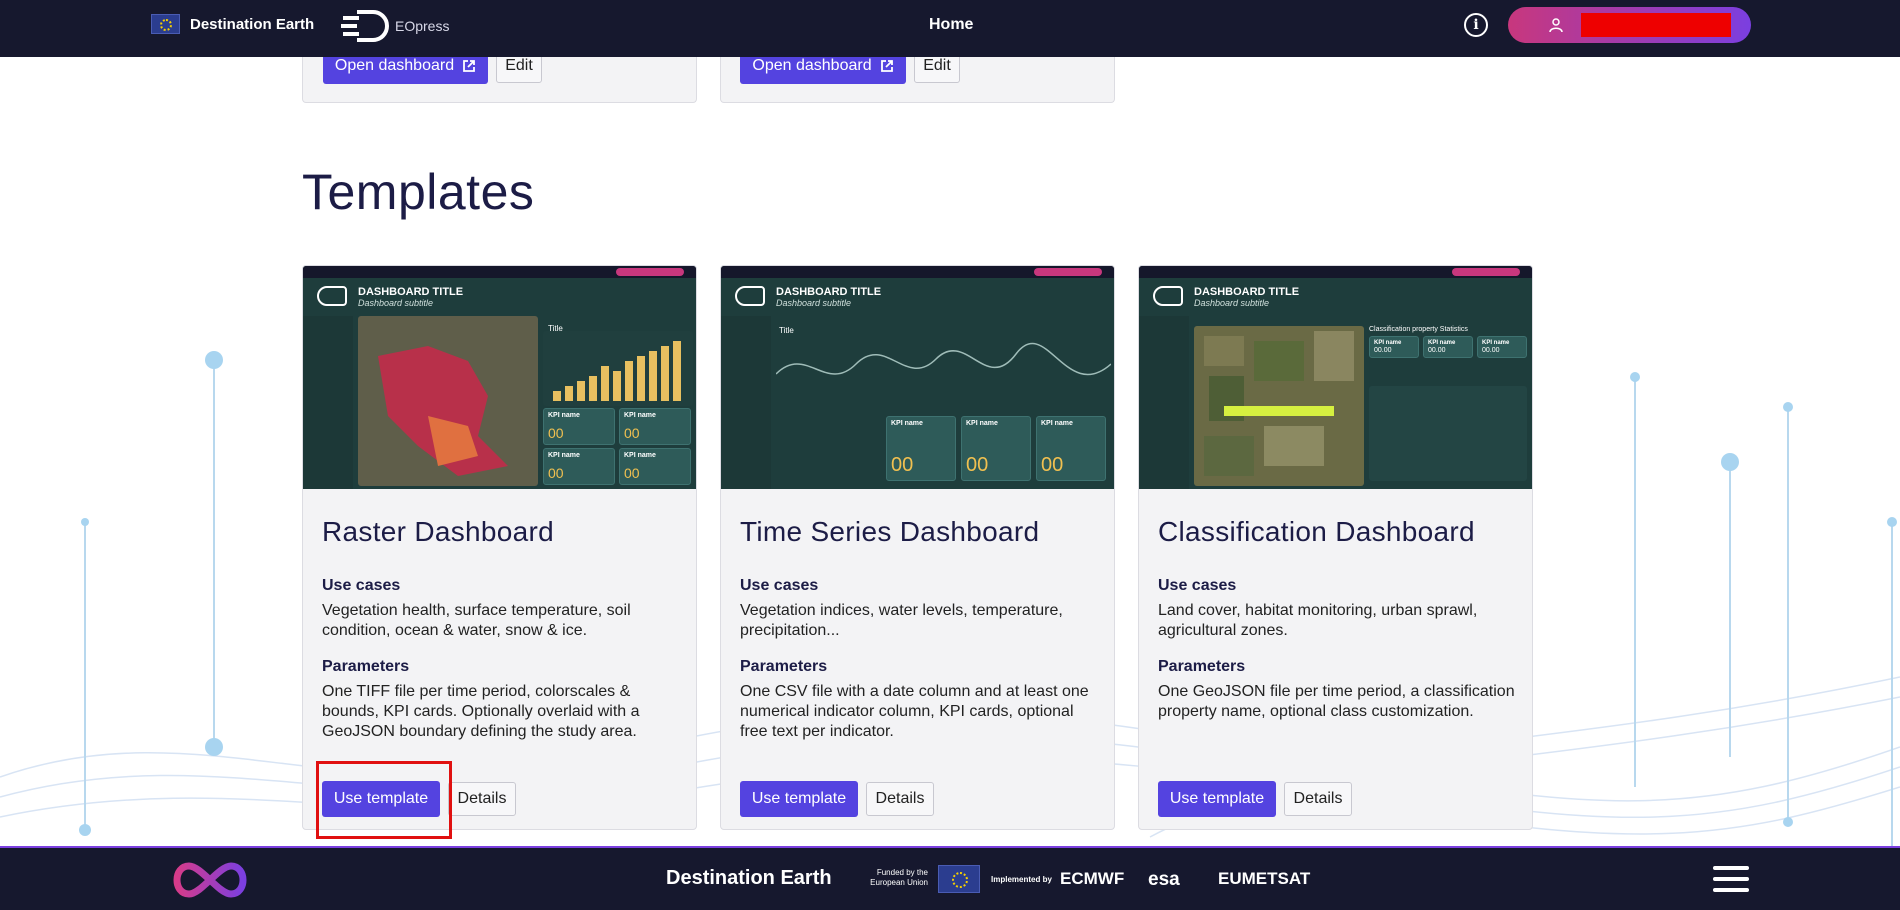 The width and height of the screenshot is (1900, 910). I want to click on product-name: EOpress, so click(422, 26).